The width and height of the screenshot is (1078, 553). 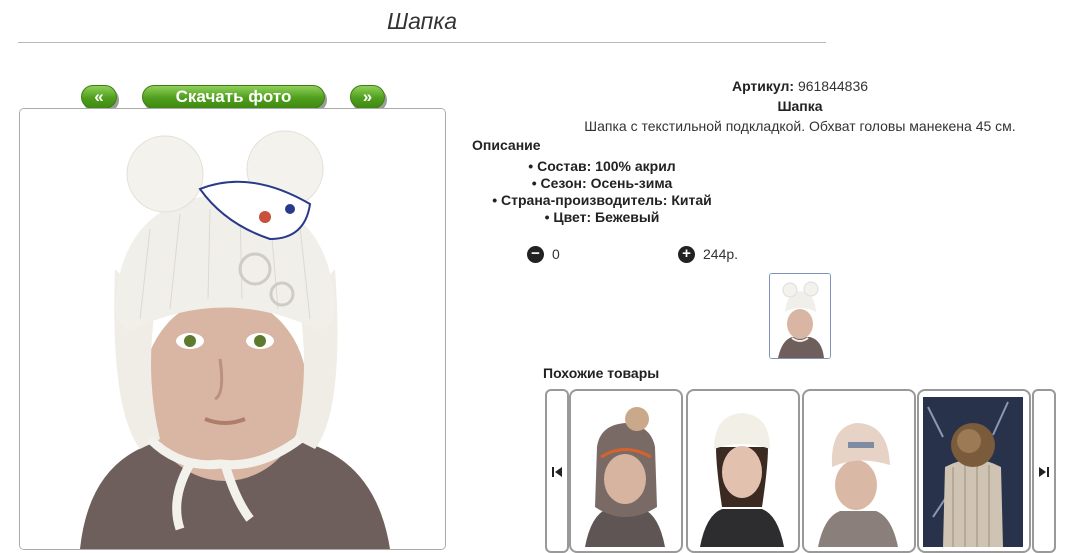 I want to click on spec-color: Цвет: Бежевый, so click(x=602, y=217).